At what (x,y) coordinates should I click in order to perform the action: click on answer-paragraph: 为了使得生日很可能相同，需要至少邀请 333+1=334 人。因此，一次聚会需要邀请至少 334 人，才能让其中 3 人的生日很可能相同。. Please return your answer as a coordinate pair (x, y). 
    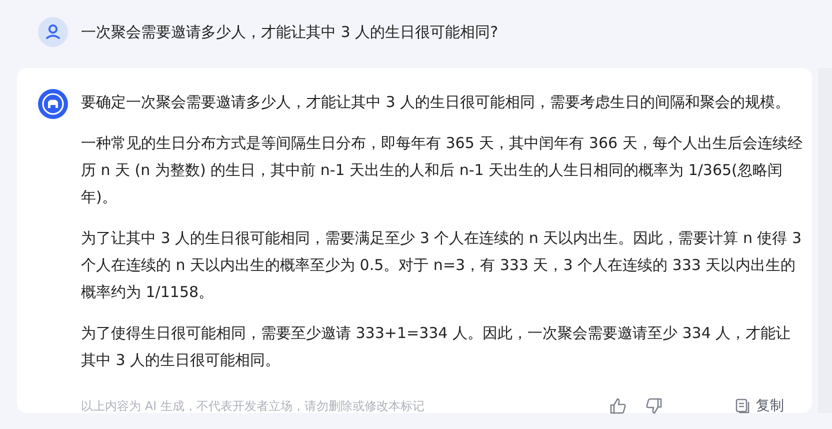
    Looking at the image, I should click on (436, 347).